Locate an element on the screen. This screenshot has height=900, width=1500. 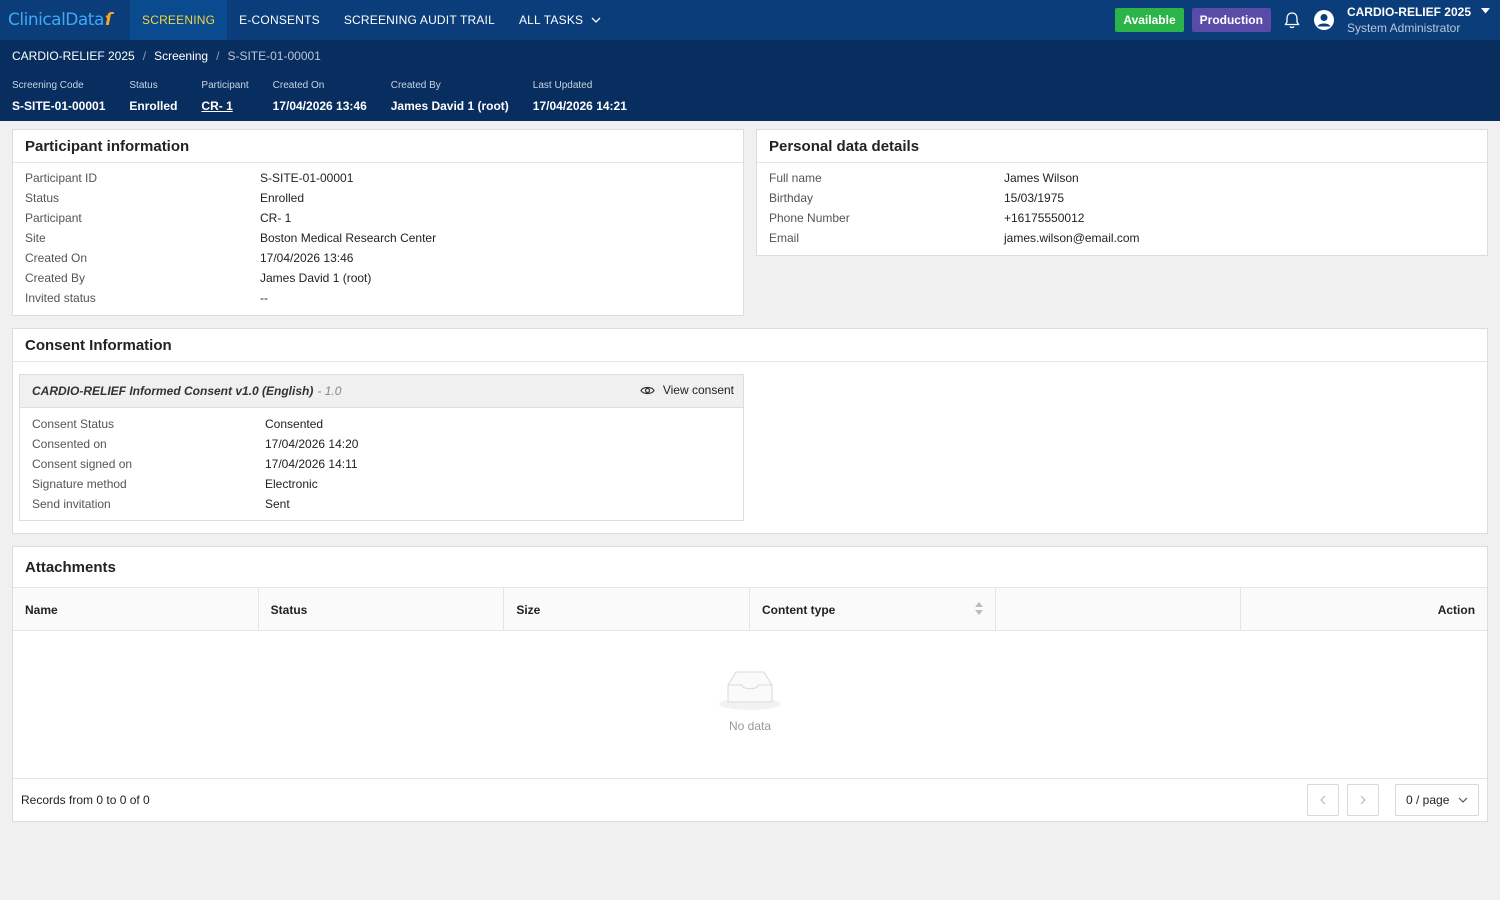
info-row: Consent signed on 17/04/2026 14:11 is located at coordinates (381, 464).